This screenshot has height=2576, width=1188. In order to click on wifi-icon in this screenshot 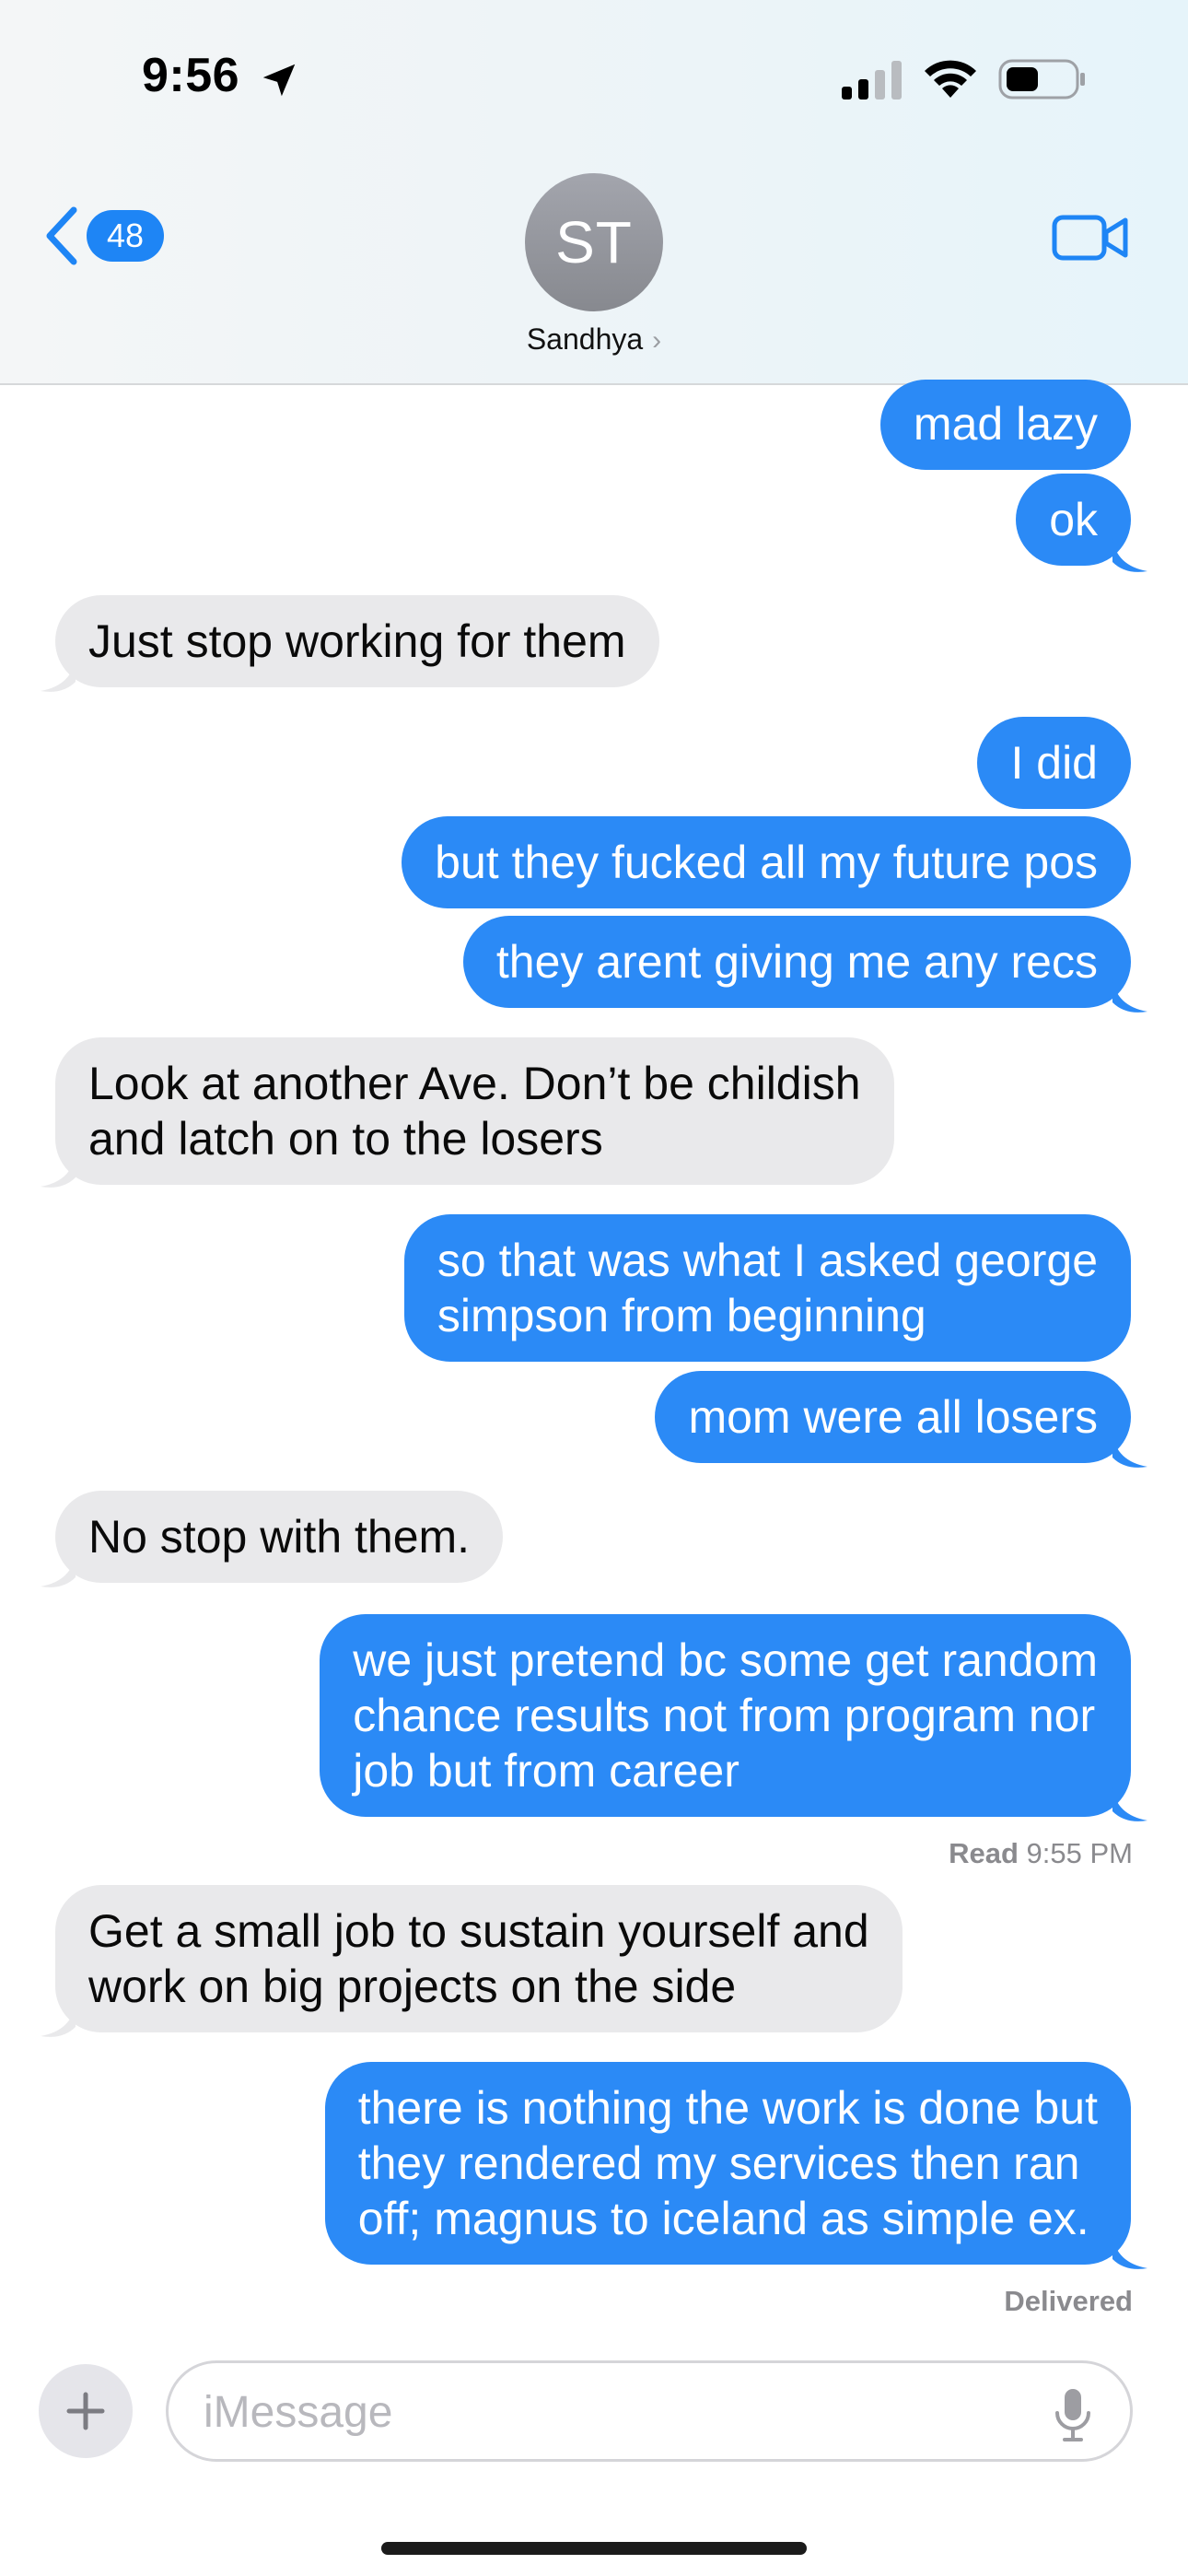, I will do `click(951, 79)`.